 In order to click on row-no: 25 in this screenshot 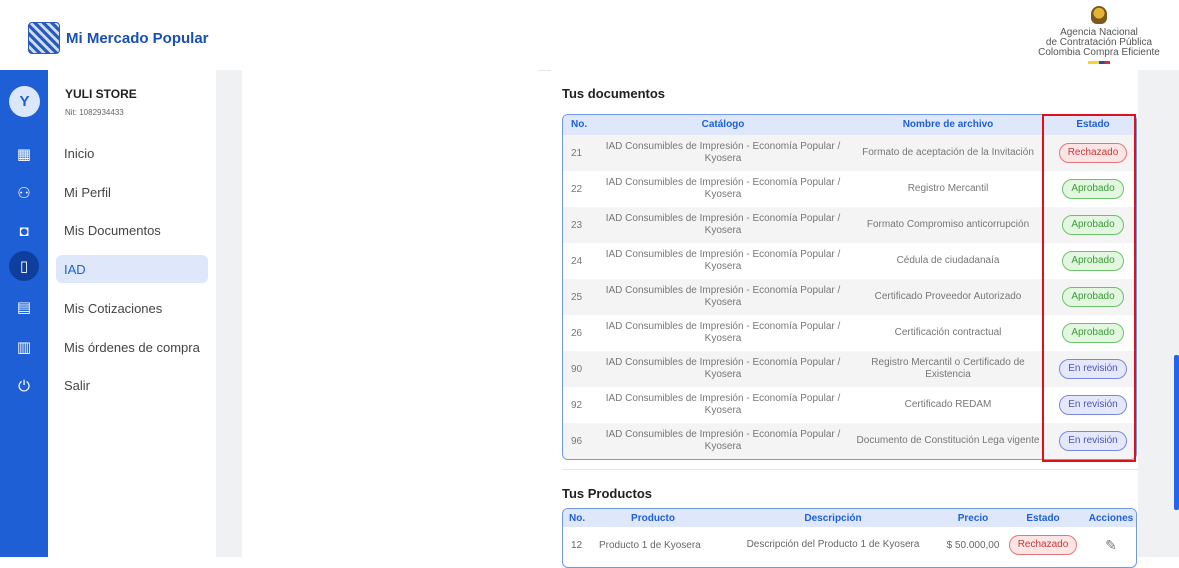, I will do `click(577, 297)`.